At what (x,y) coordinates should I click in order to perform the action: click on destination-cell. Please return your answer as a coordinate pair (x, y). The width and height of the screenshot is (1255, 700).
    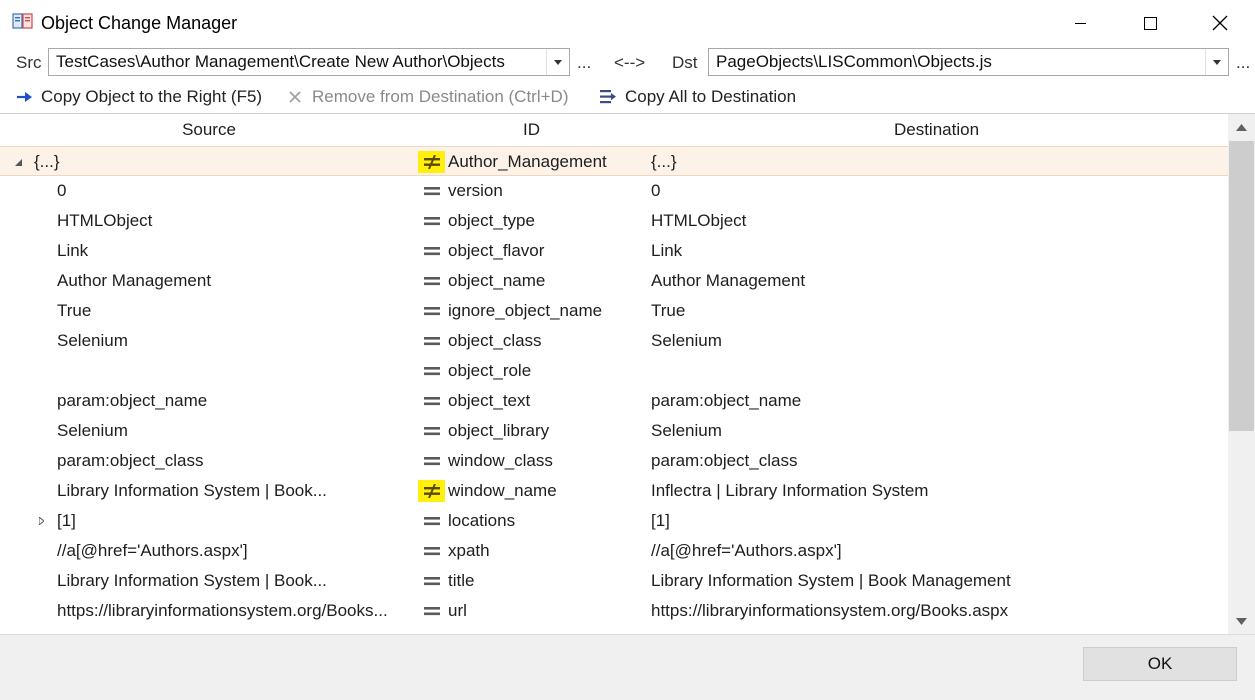
    Looking at the image, I should click on (936, 371).